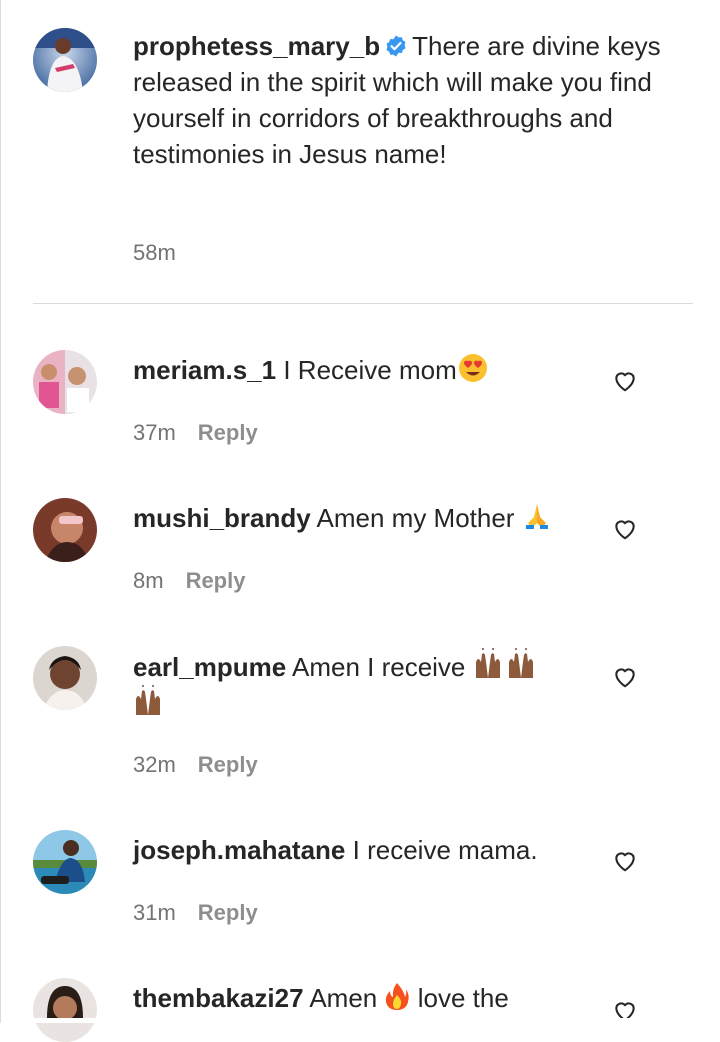  I want to click on comment-text: thembakazi27 Amen love the, so click(353, 998).